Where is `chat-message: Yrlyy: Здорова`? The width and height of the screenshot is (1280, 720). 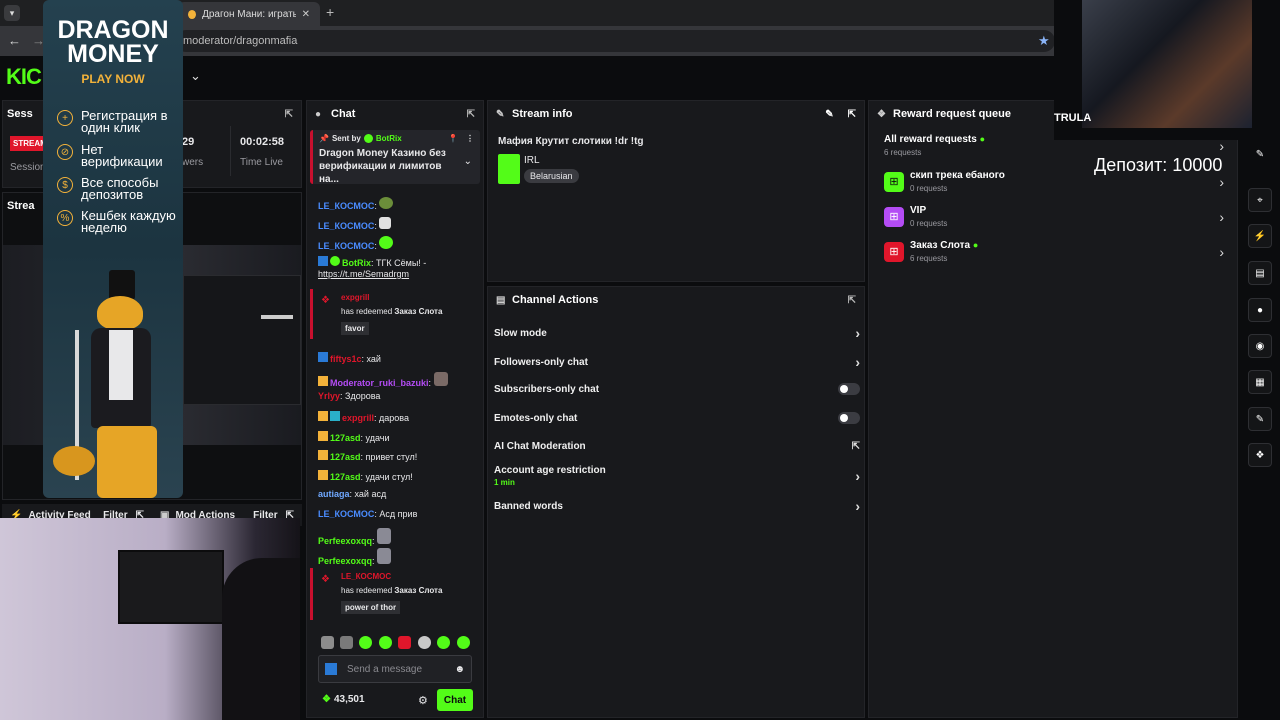 chat-message: Yrlyy: Здорова is located at coordinates (349, 396).